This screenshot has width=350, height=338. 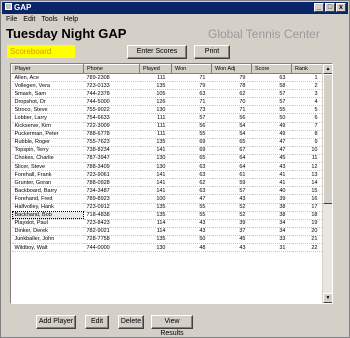 I want to click on cell-won-adj: 43, so click(x=231, y=199).